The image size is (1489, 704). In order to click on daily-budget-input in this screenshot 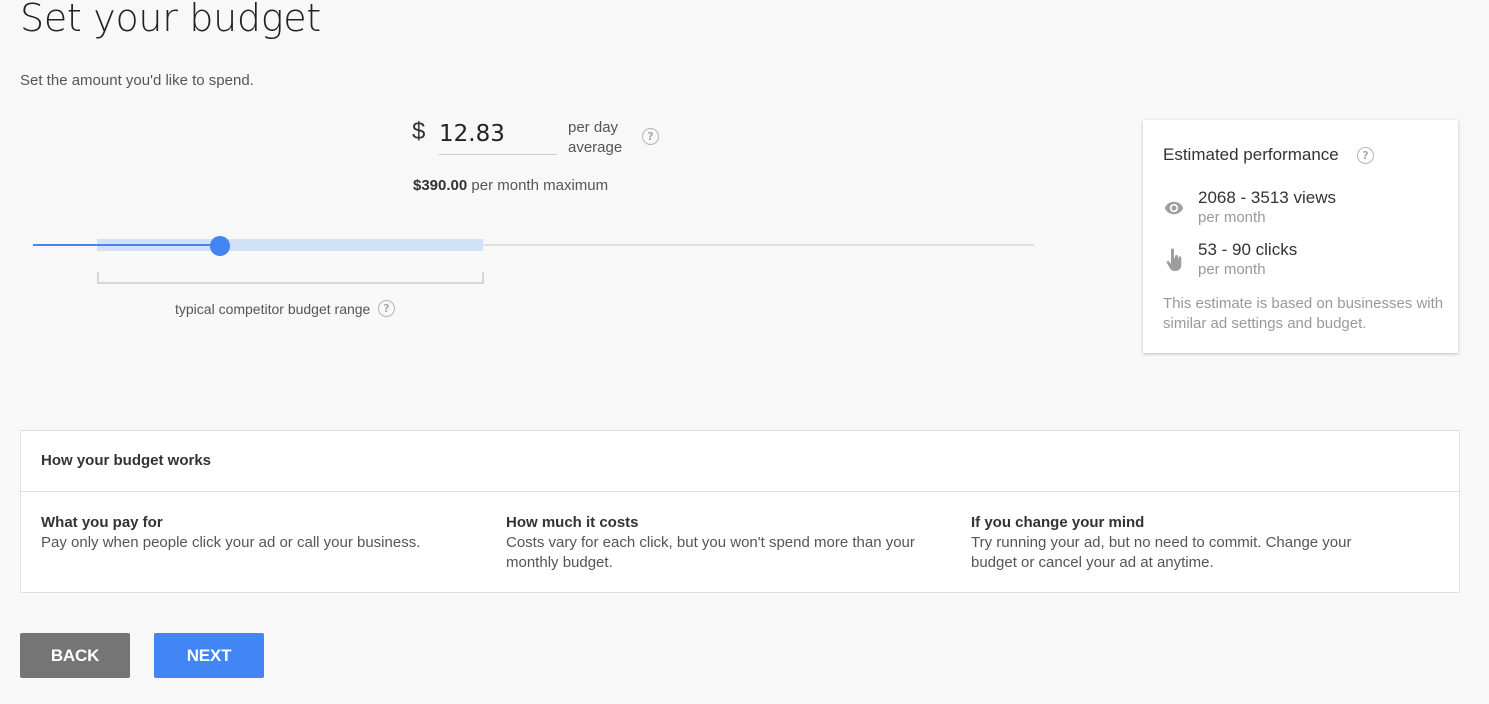, I will do `click(498, 134)`.